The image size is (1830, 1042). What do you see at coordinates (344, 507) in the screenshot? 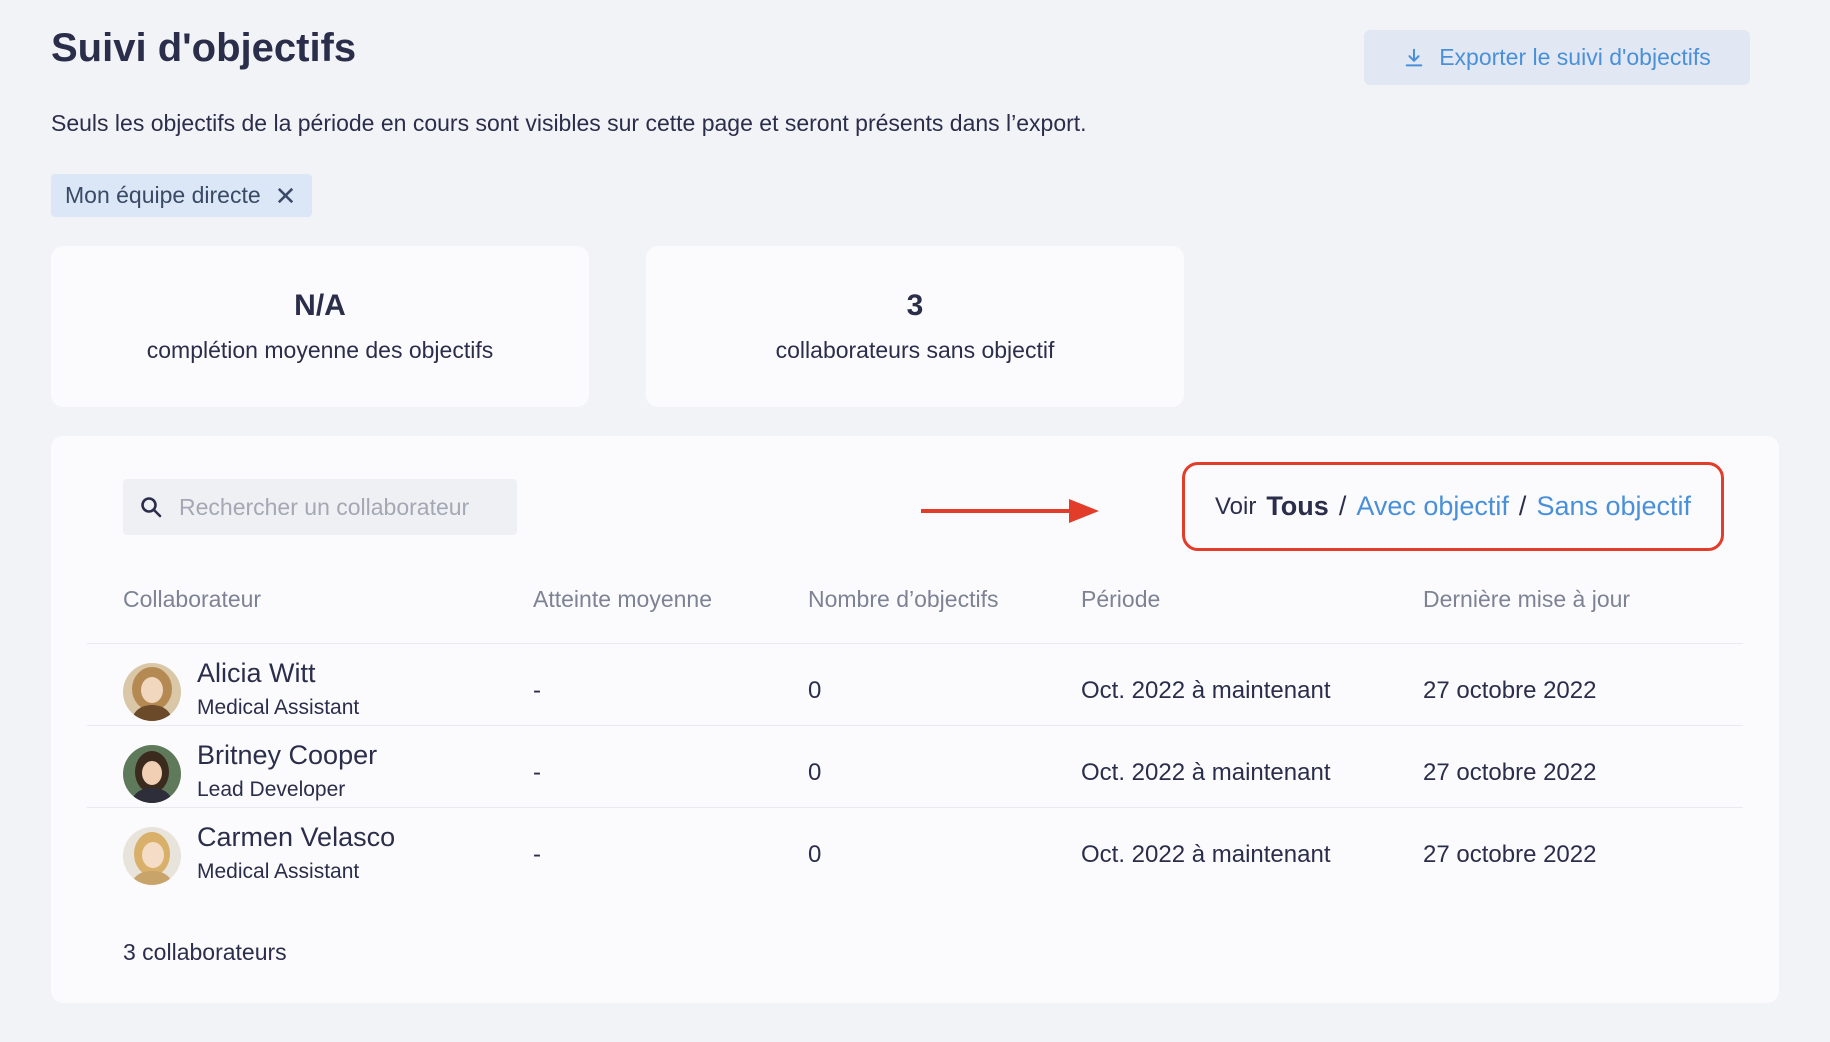
I see `search-input` at bounding box center [344, 507].